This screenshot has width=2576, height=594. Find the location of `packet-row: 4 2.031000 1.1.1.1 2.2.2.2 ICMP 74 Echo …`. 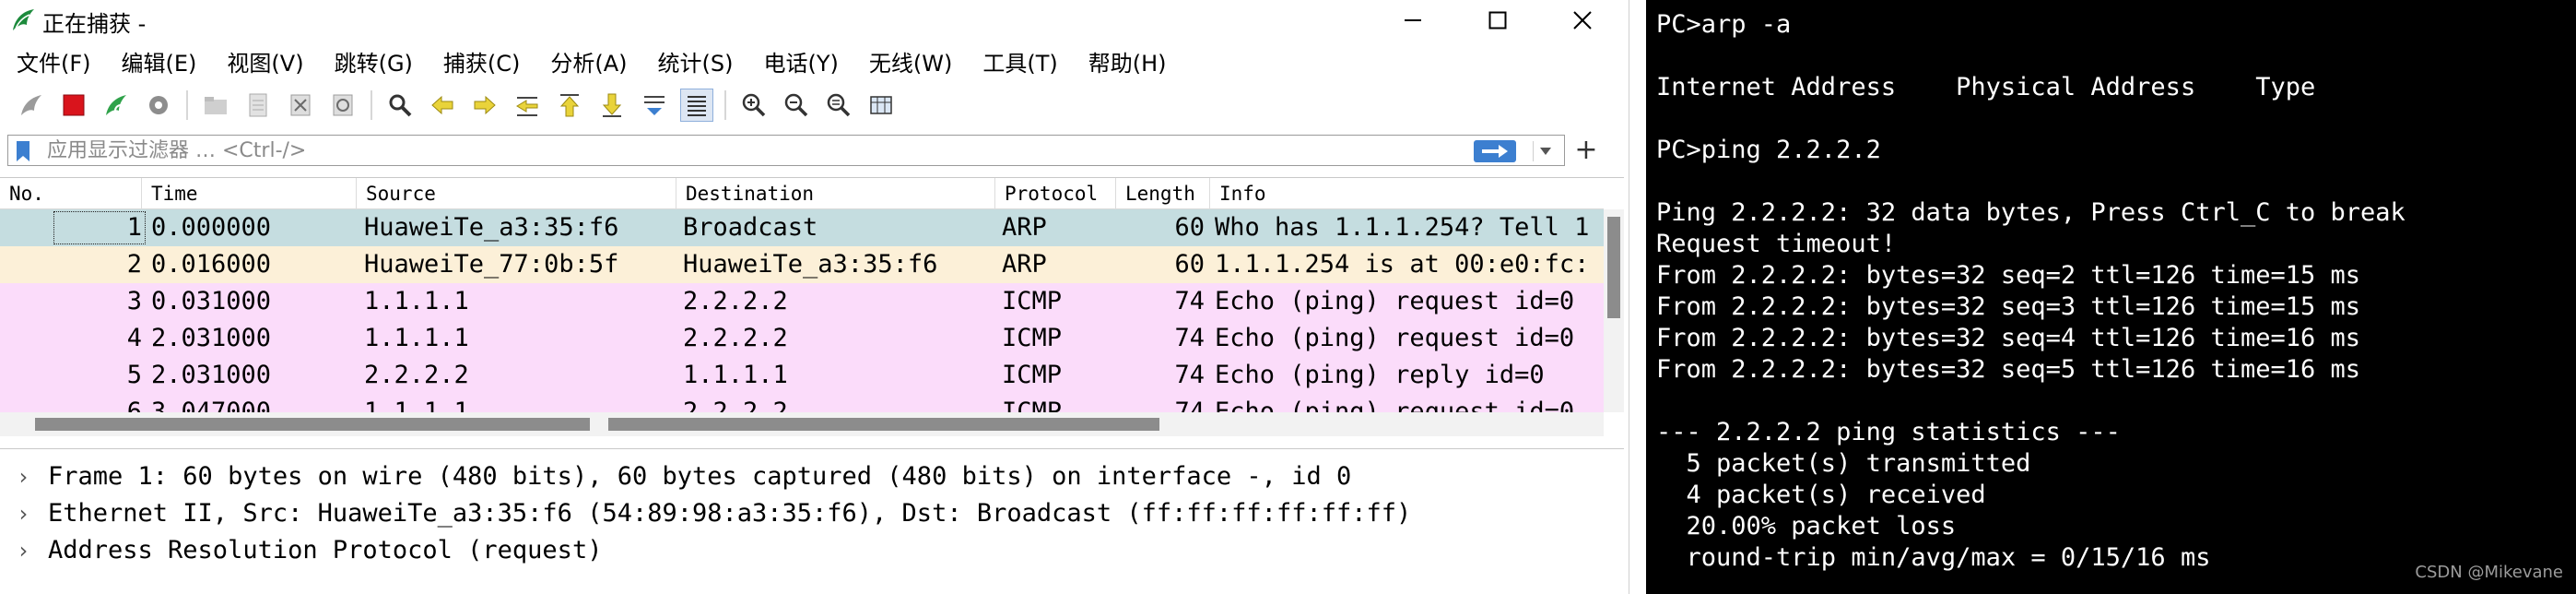

packet-row: 4 2.031000 1.1.1.1 2.2.2.2 ICMP 74 Echo … is located at coordinates (802, 338).